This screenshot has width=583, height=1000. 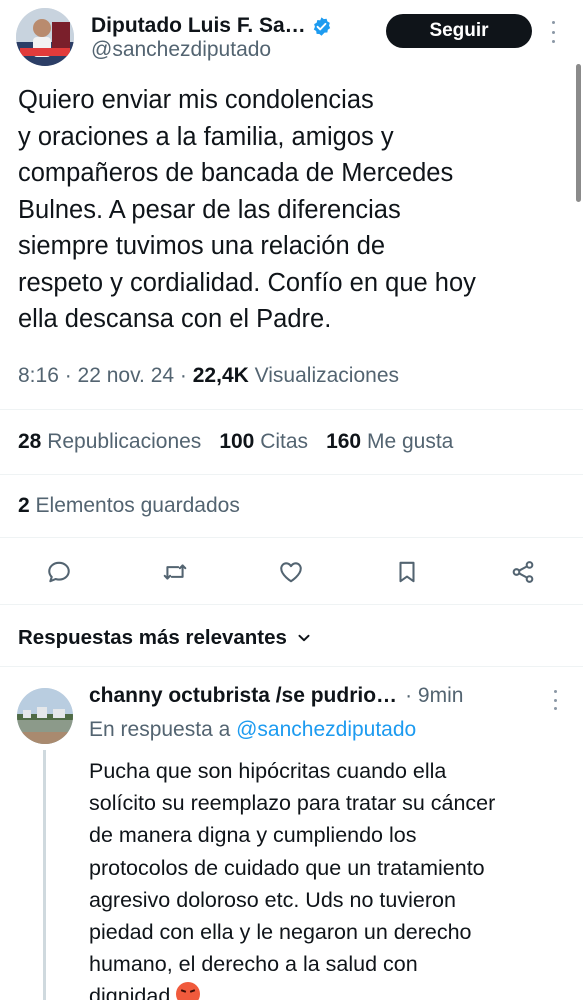 What do you see at coordinates (45, 37) in the screenshot?
I see `author-avatar` at bounding box center [45, 37].